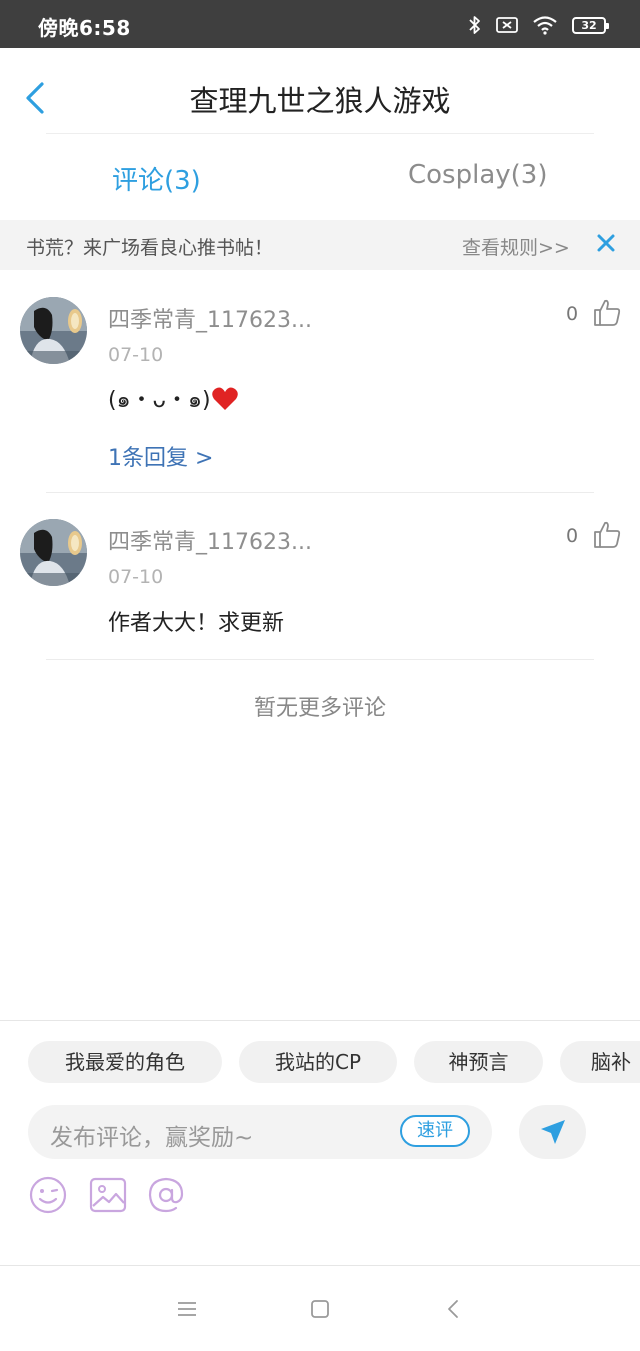  I want to click on wifi-icon, so click(545, 25).